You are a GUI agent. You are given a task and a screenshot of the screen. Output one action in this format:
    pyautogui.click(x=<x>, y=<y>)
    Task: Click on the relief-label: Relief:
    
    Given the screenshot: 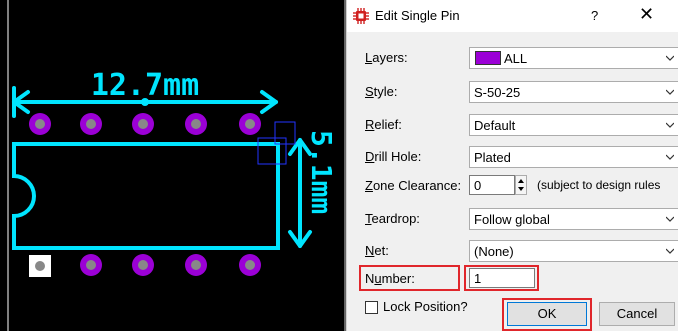 What is the action you would take?
    pyautogui.click(x=383, y=124)
    